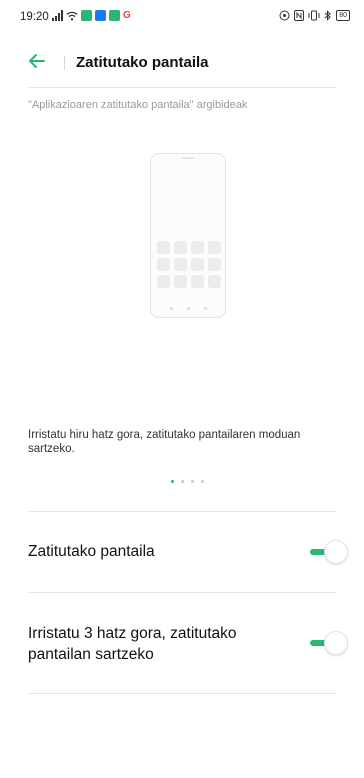 The image size is (364, 778). Describe the element at coordinates (284, 15) in the screenshot. I see `sync-icon` at that location.